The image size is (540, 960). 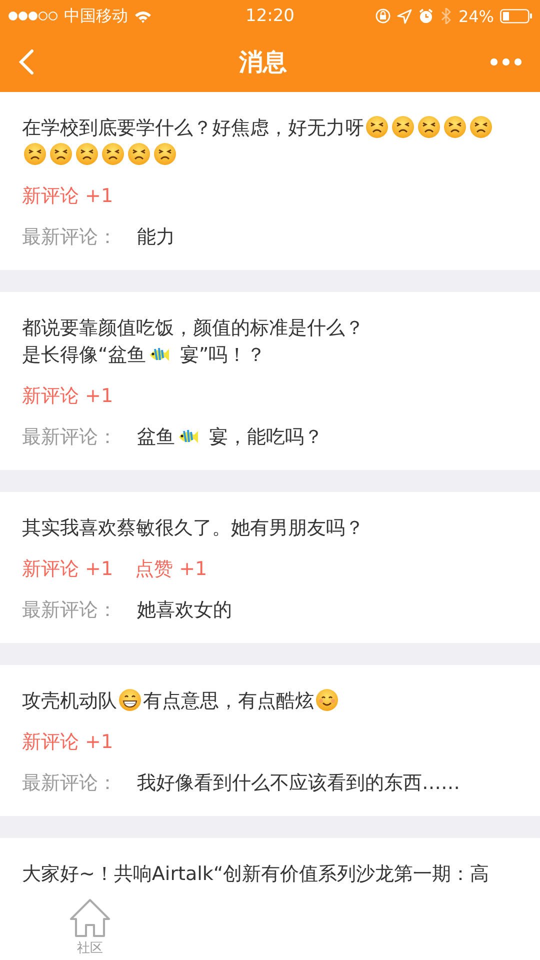 What do you see at coordinates (143, 16) in the screenshot?
I see `wifi-icon` at bounding box center [143, 16].